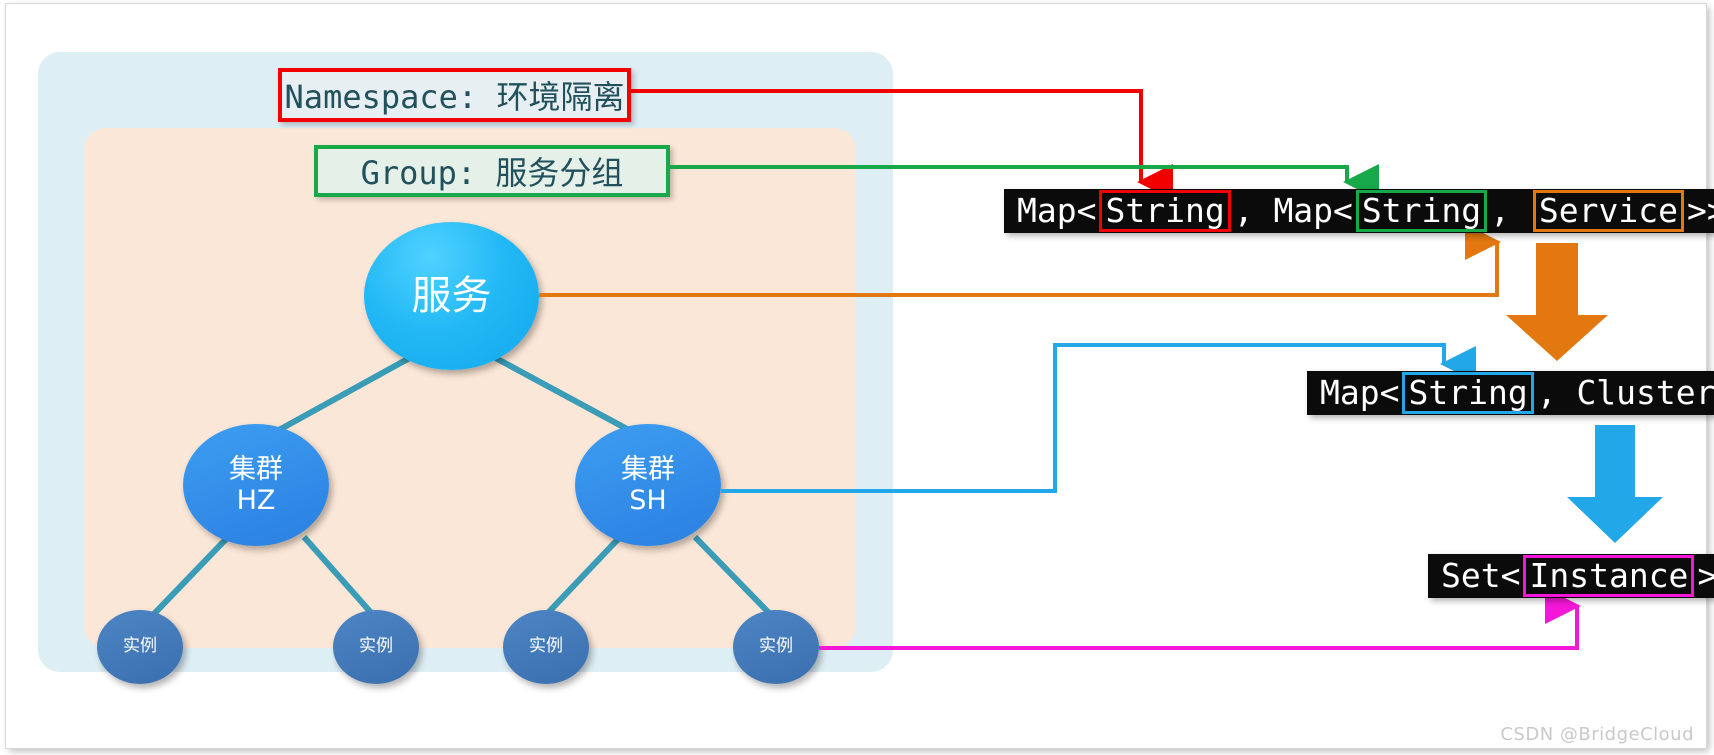 The width and height of the screenshot is (1714, 755). I want to click on node-instance-1: 实例, so click(140, 647).